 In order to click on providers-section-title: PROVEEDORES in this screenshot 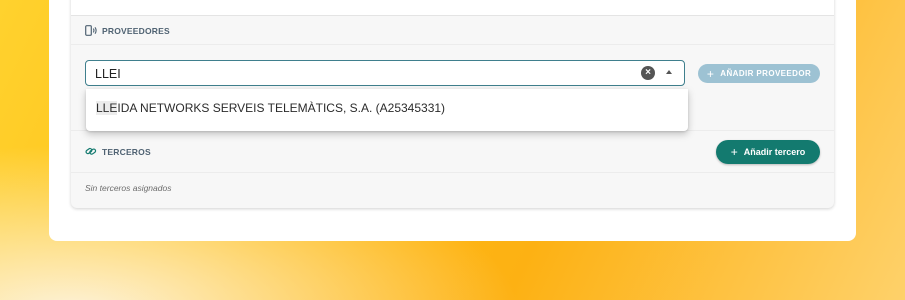, I will do `click(127, 30)`.